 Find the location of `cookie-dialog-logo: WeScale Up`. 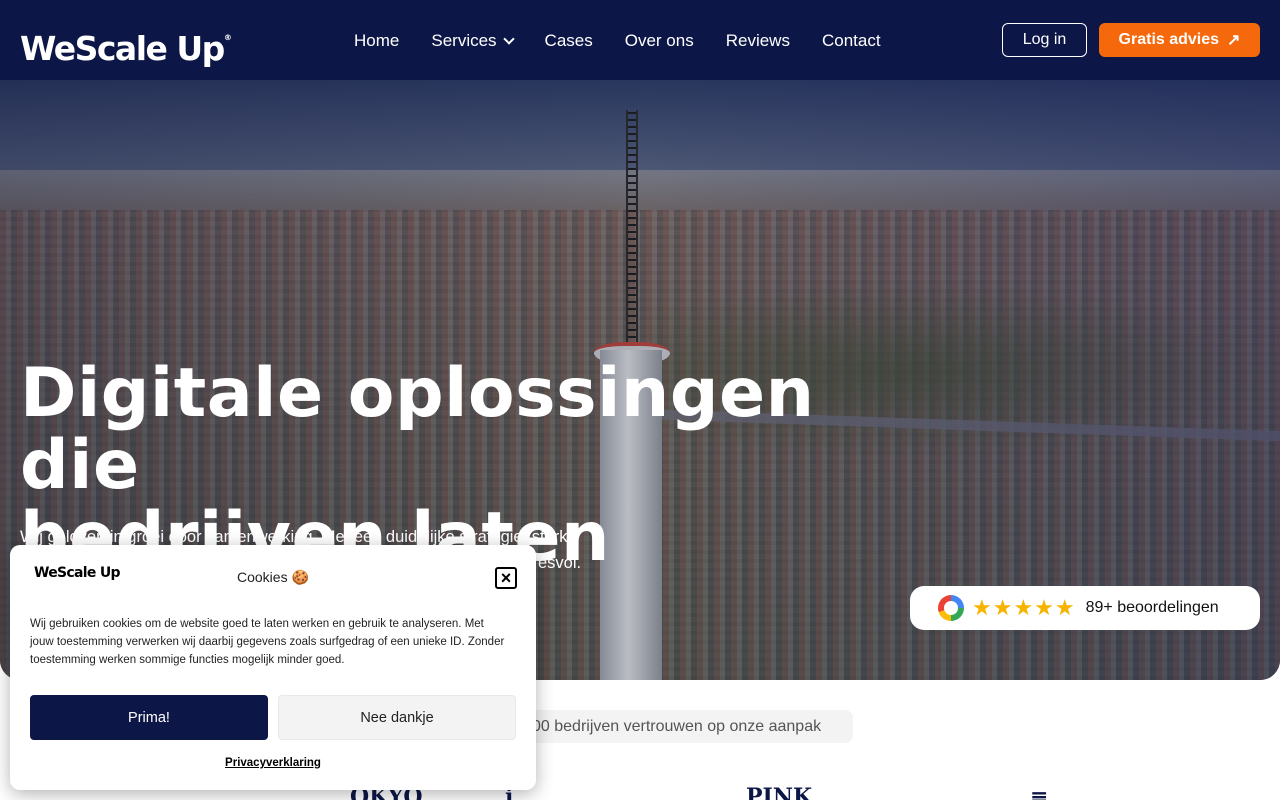

cookie-dialog-logo: WeScale Up is located at coordinates (77, 573).